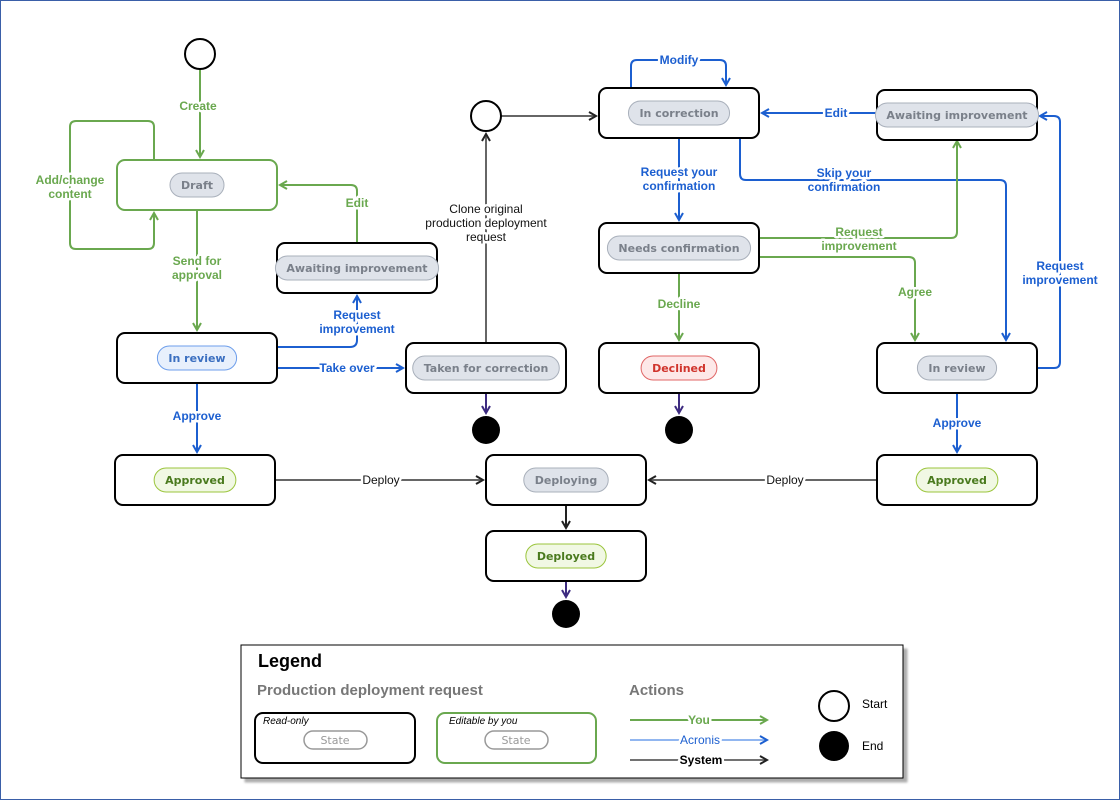 The width and height of the screenshot is (1120, 800). I want to click on state-in-correction: In correction, so click(679, 113).